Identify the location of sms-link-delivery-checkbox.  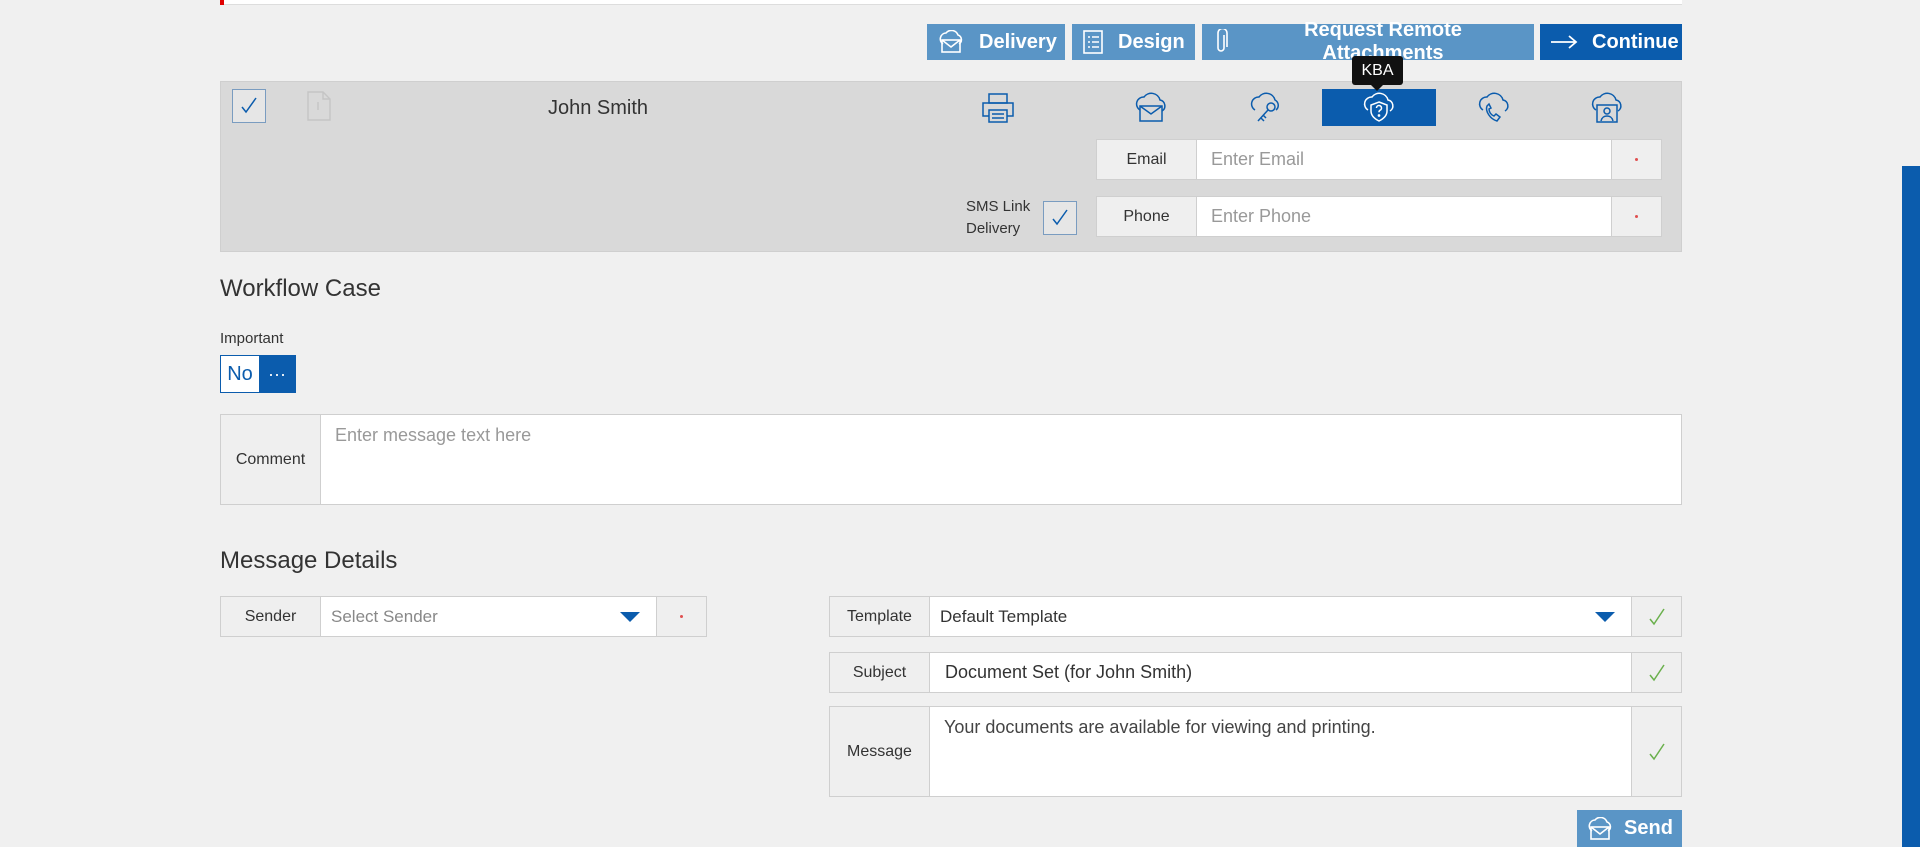
(1060, 218).